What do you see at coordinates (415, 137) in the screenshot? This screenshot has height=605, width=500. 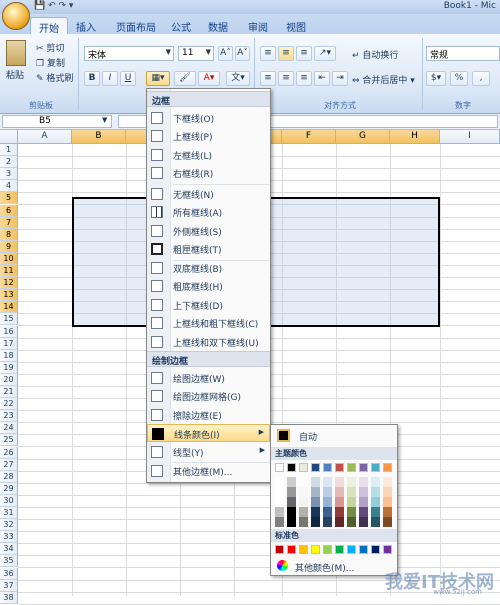 I see `column-header: H` at bounding box center [415, 137].